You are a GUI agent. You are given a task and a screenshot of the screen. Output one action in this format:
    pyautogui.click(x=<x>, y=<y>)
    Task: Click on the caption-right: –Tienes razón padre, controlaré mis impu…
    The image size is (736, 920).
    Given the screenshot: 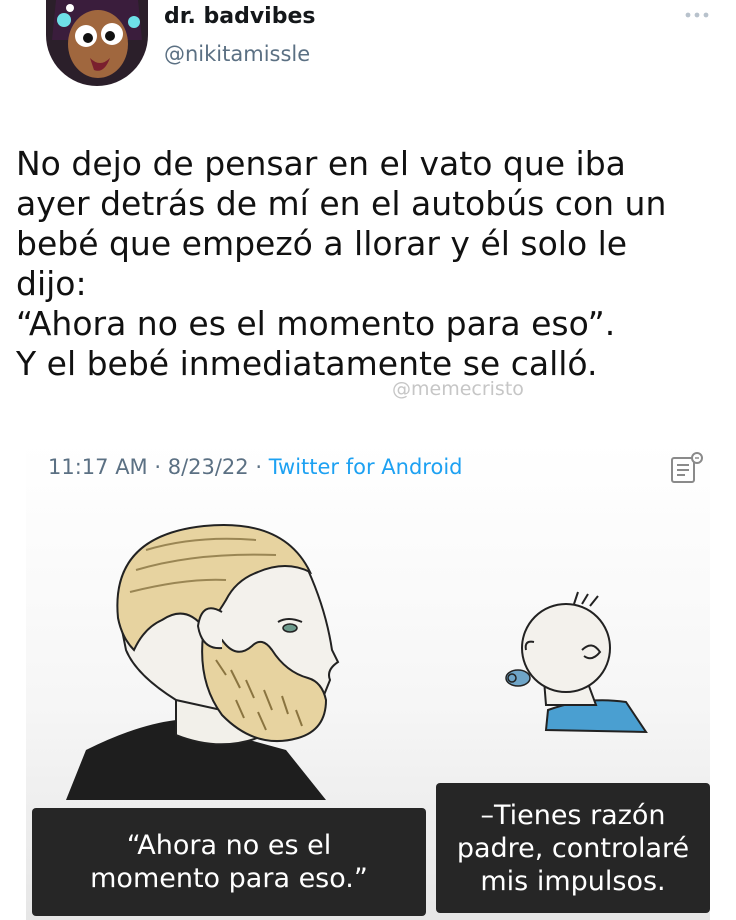 What is the action you would take?
    pyautogui.click(x=573, y=848)
    